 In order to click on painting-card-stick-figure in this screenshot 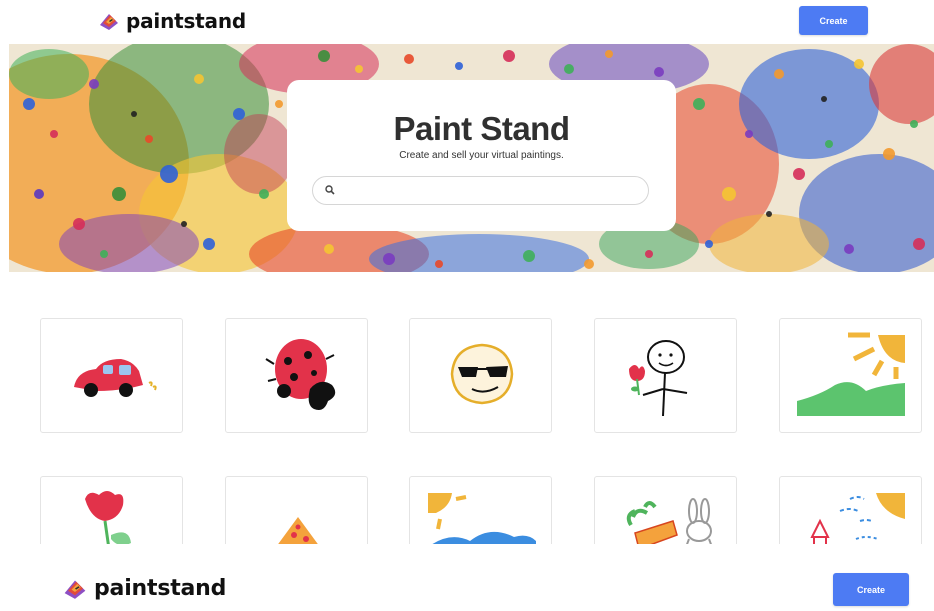, I will do `click(665, 375)`.